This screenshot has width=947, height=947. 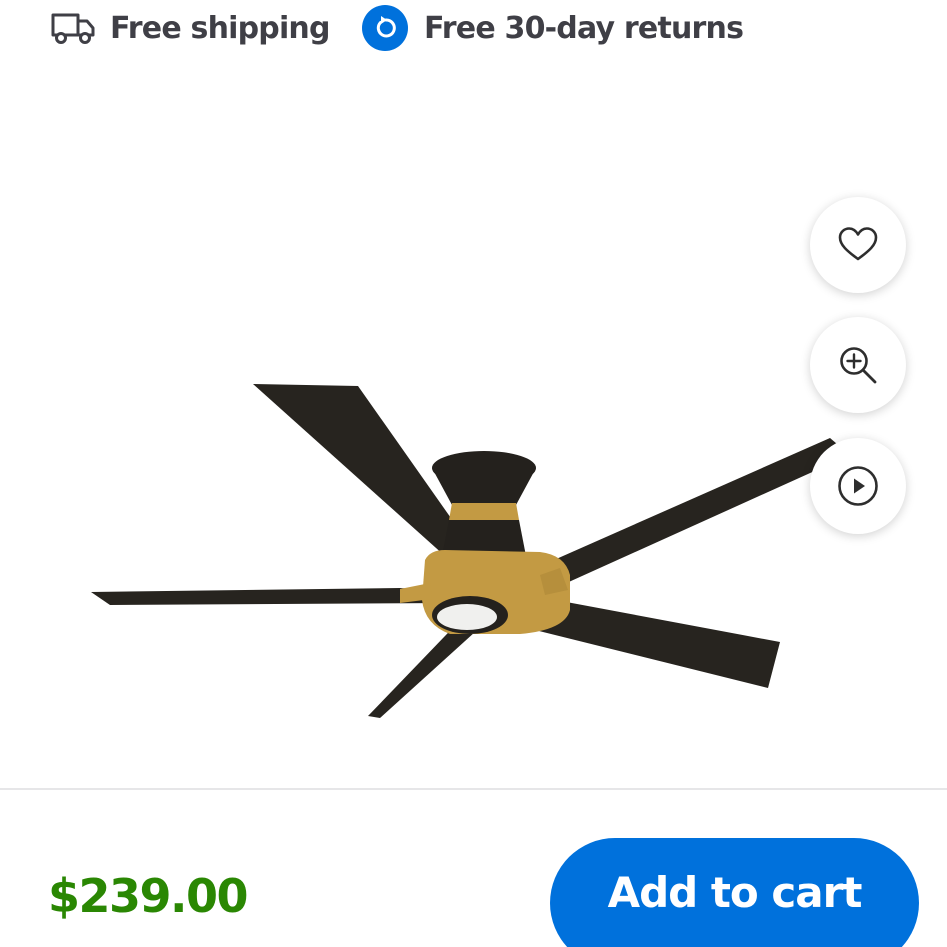 What do you see at coordinates (385, 28) in the screenshot?
I see `returns-icon` at bounding box center [385, 28].